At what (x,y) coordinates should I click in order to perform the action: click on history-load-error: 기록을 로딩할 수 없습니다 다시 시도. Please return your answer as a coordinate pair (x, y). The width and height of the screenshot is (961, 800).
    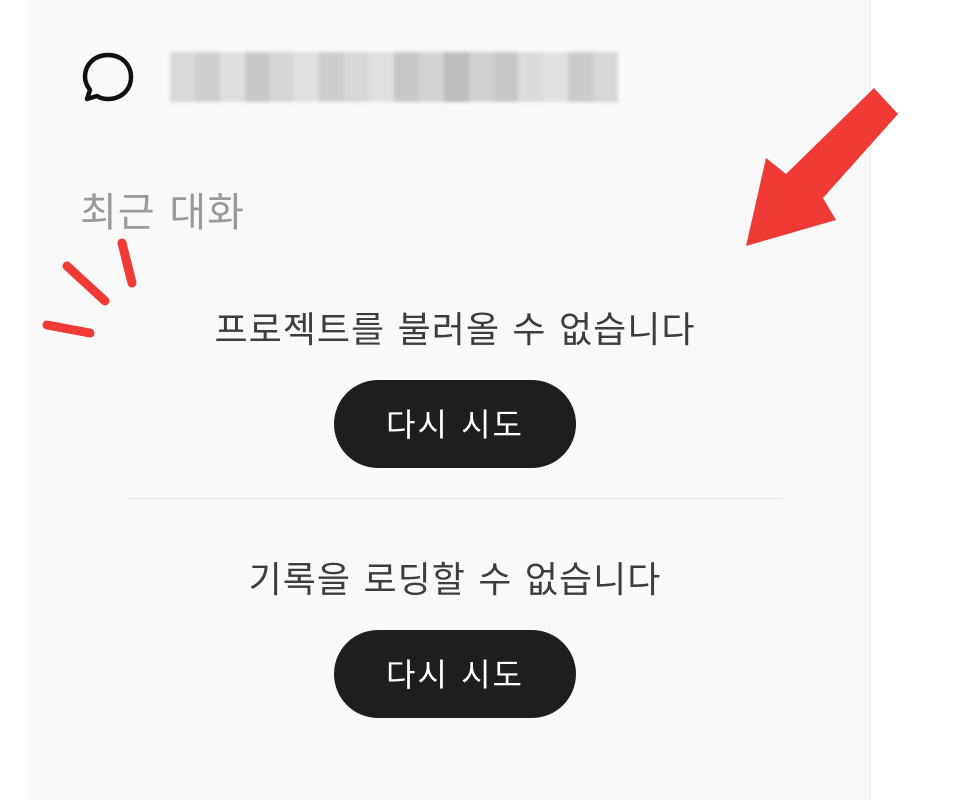
    Looking at the image, I should click on (455, 637).